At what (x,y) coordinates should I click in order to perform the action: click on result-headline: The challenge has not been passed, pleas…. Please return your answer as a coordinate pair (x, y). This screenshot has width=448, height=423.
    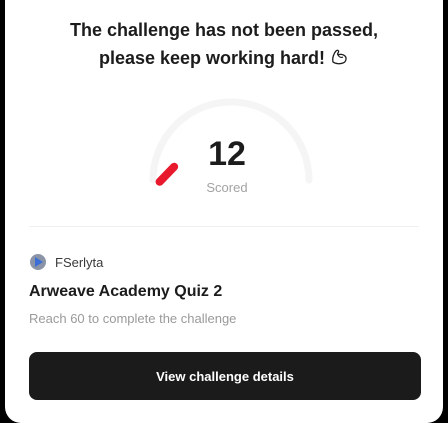
    Looking at the image, I should click on (224, 45).